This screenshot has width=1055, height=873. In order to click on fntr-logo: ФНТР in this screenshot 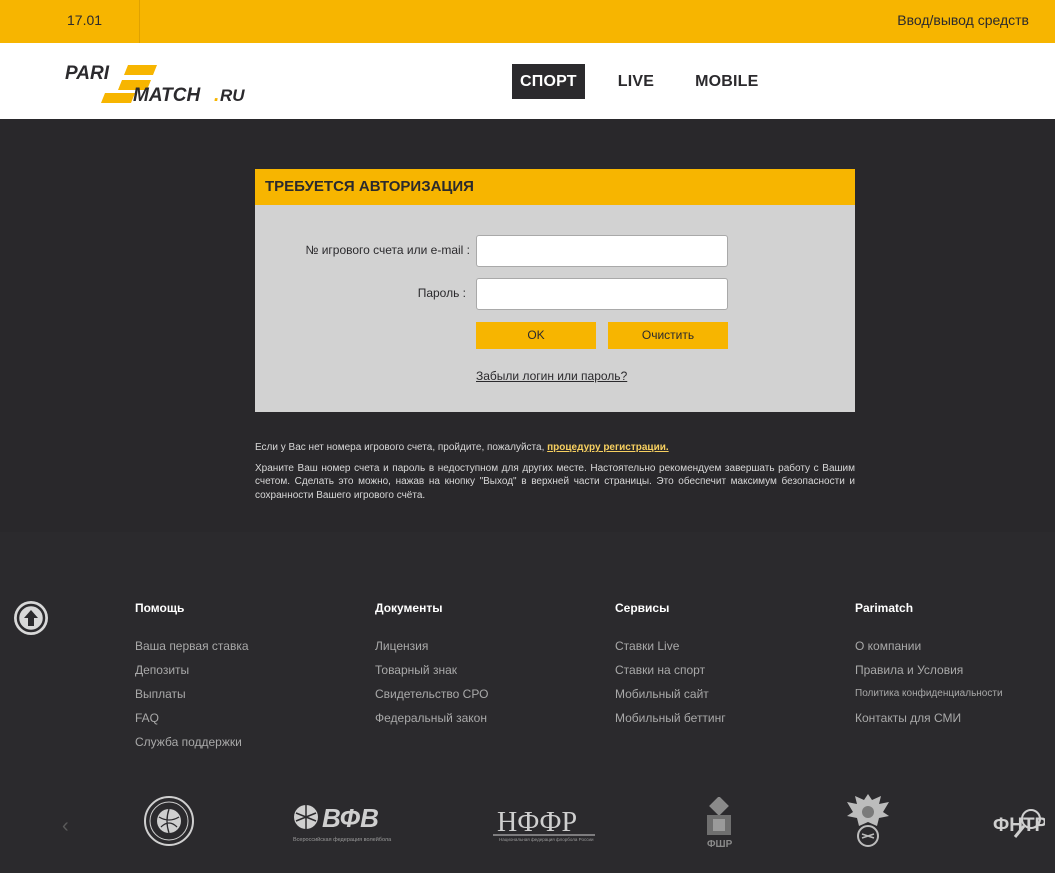, I will do `click(1020, 827)`.